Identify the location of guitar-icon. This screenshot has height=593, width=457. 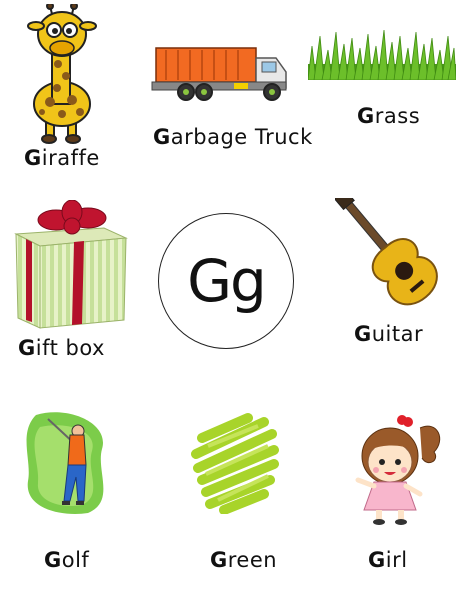
(389, 249).